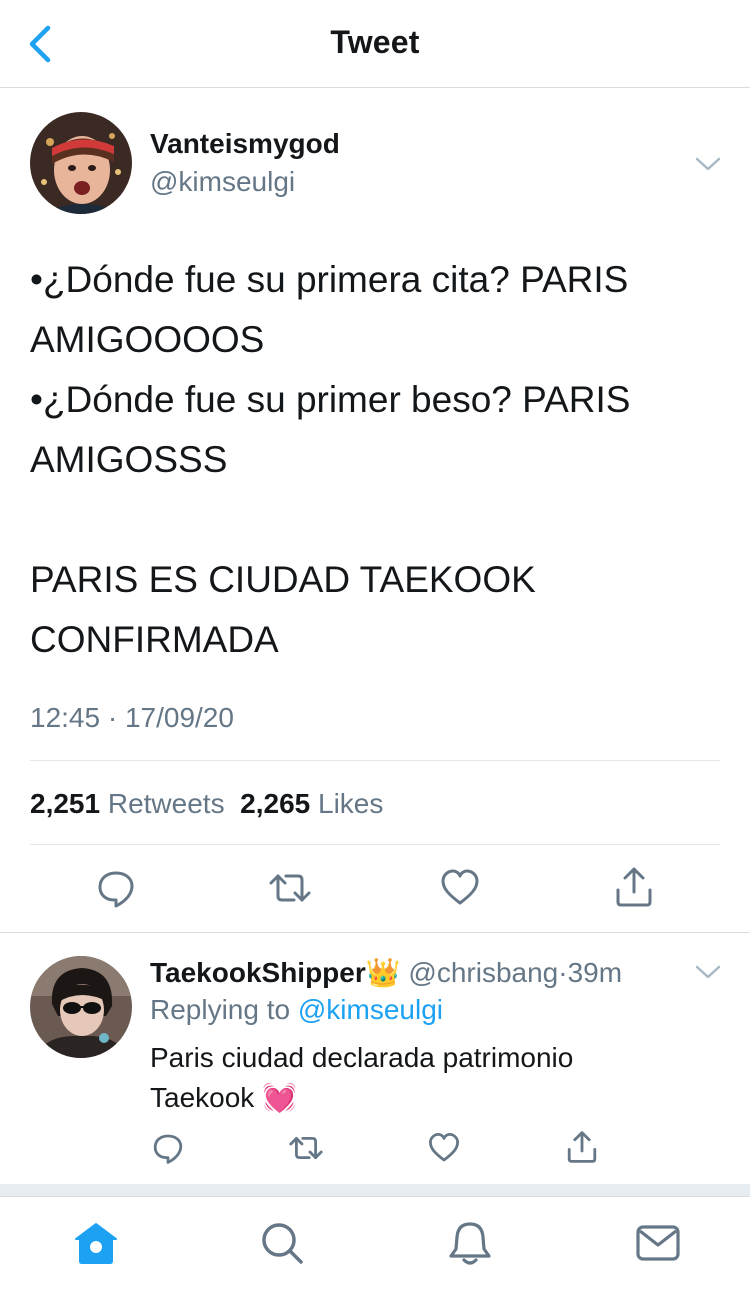 The height and width of the screenshot is (1294, 750). Describe the element at coordinates (81, 163) in the screenshot. I see `author-avatar` at that location.